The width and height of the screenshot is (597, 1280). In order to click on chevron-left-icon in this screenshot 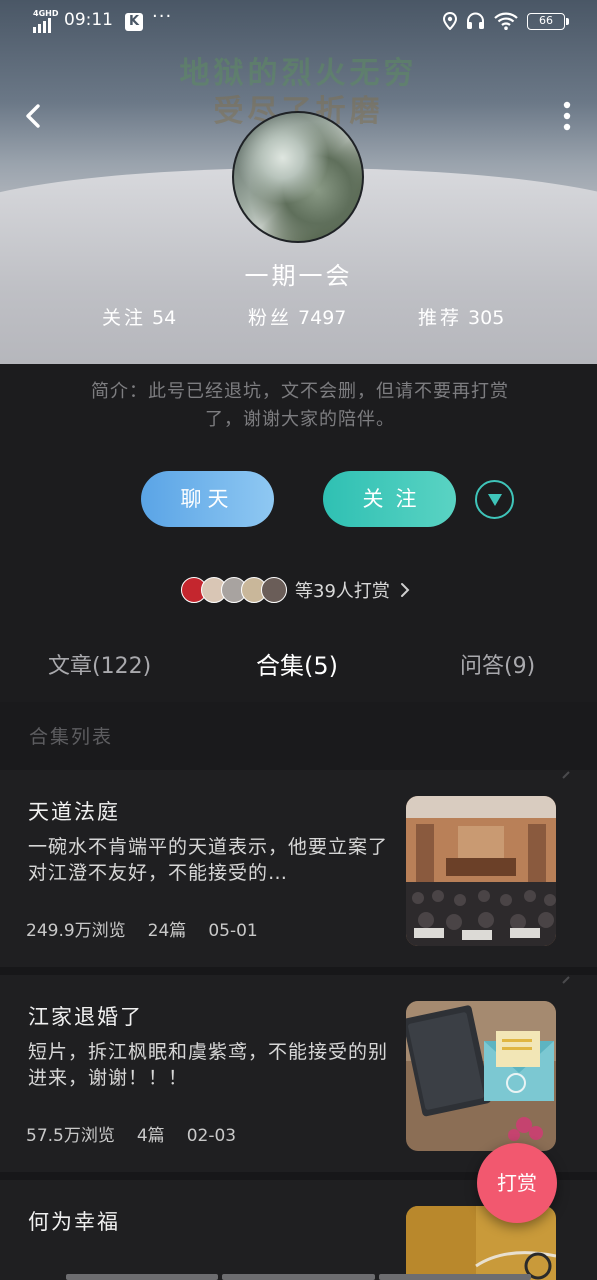, I will do `click(33, 116)`.